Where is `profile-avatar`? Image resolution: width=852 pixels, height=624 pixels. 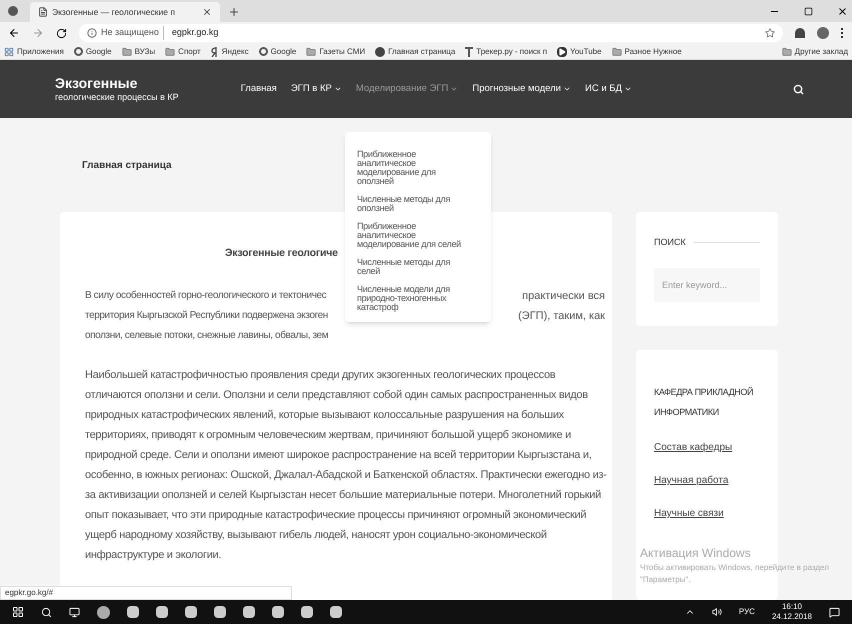
profile-avatar is located at coordinates (823, 33).